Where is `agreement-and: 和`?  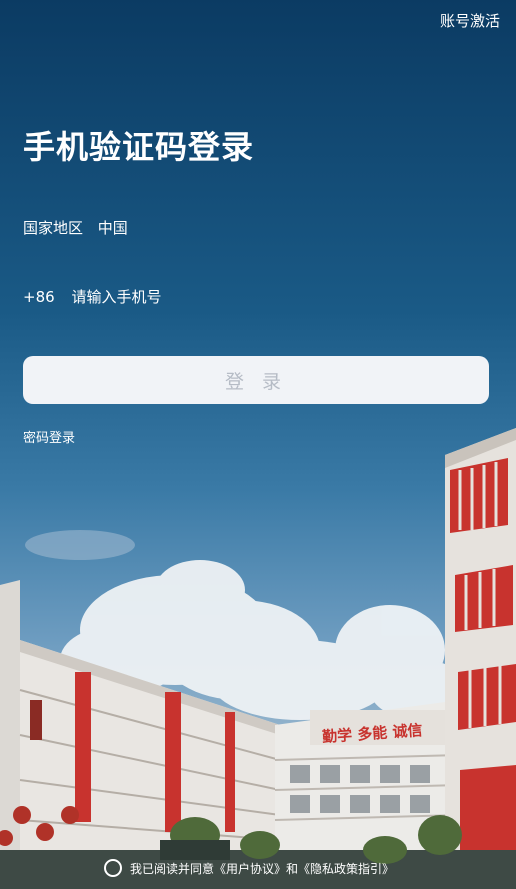 agreement-and: 和 is located at coordinates (292, 868).